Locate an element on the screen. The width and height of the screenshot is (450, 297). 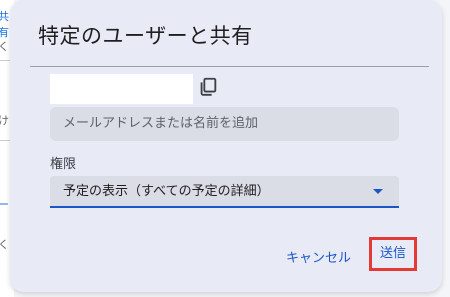
dropdown-caret-icon is located at coordinates (378, 191).